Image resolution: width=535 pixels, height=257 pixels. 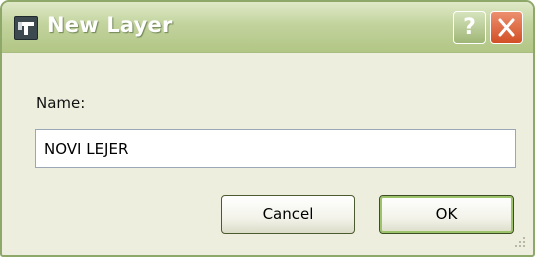 What do you see at coordinates (110, 25) in the screenshot?
I see `window-title: New Layer` at bounding box center [110, 25].